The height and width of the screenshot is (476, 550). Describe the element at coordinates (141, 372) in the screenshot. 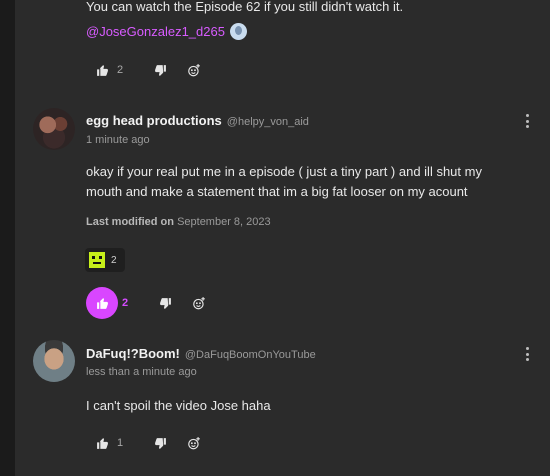

I see `comment-timestamp: less than a minute ago` at that location.